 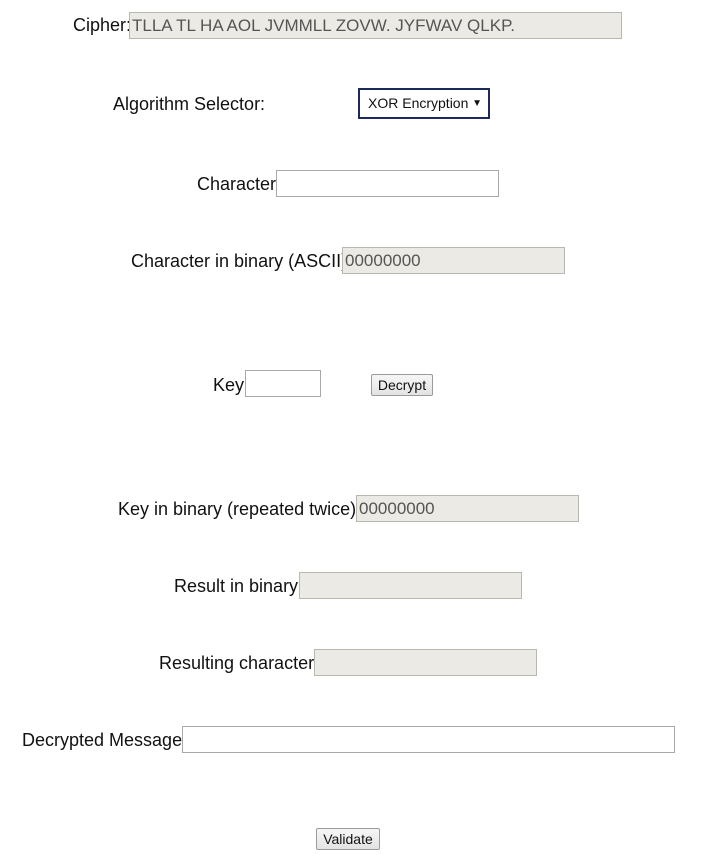 I want to click on decrypted-message-input, so click(x=428, y=739).